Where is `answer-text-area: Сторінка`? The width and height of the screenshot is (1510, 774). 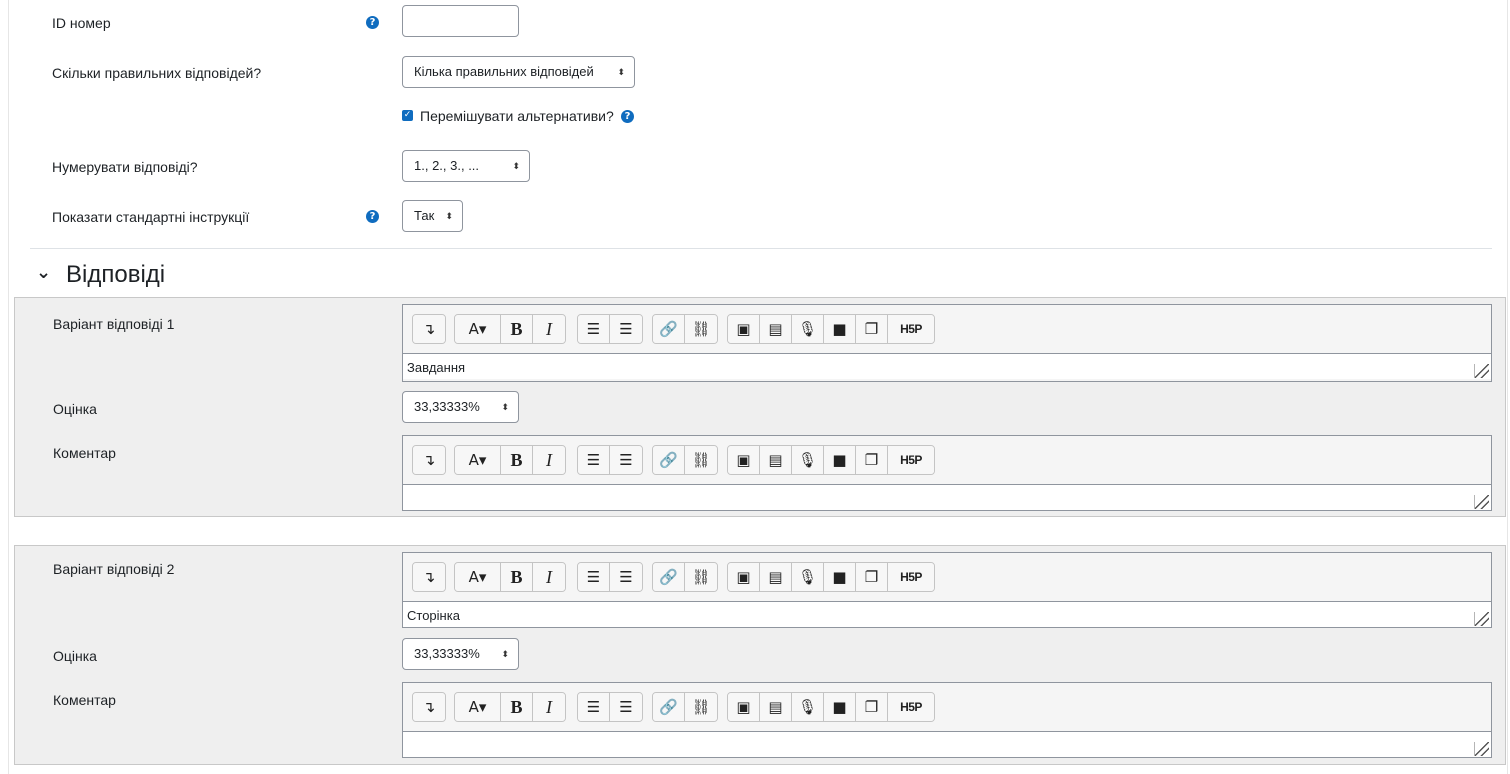
answer-text-area: Сторінка is located at coordinates (947, 614).